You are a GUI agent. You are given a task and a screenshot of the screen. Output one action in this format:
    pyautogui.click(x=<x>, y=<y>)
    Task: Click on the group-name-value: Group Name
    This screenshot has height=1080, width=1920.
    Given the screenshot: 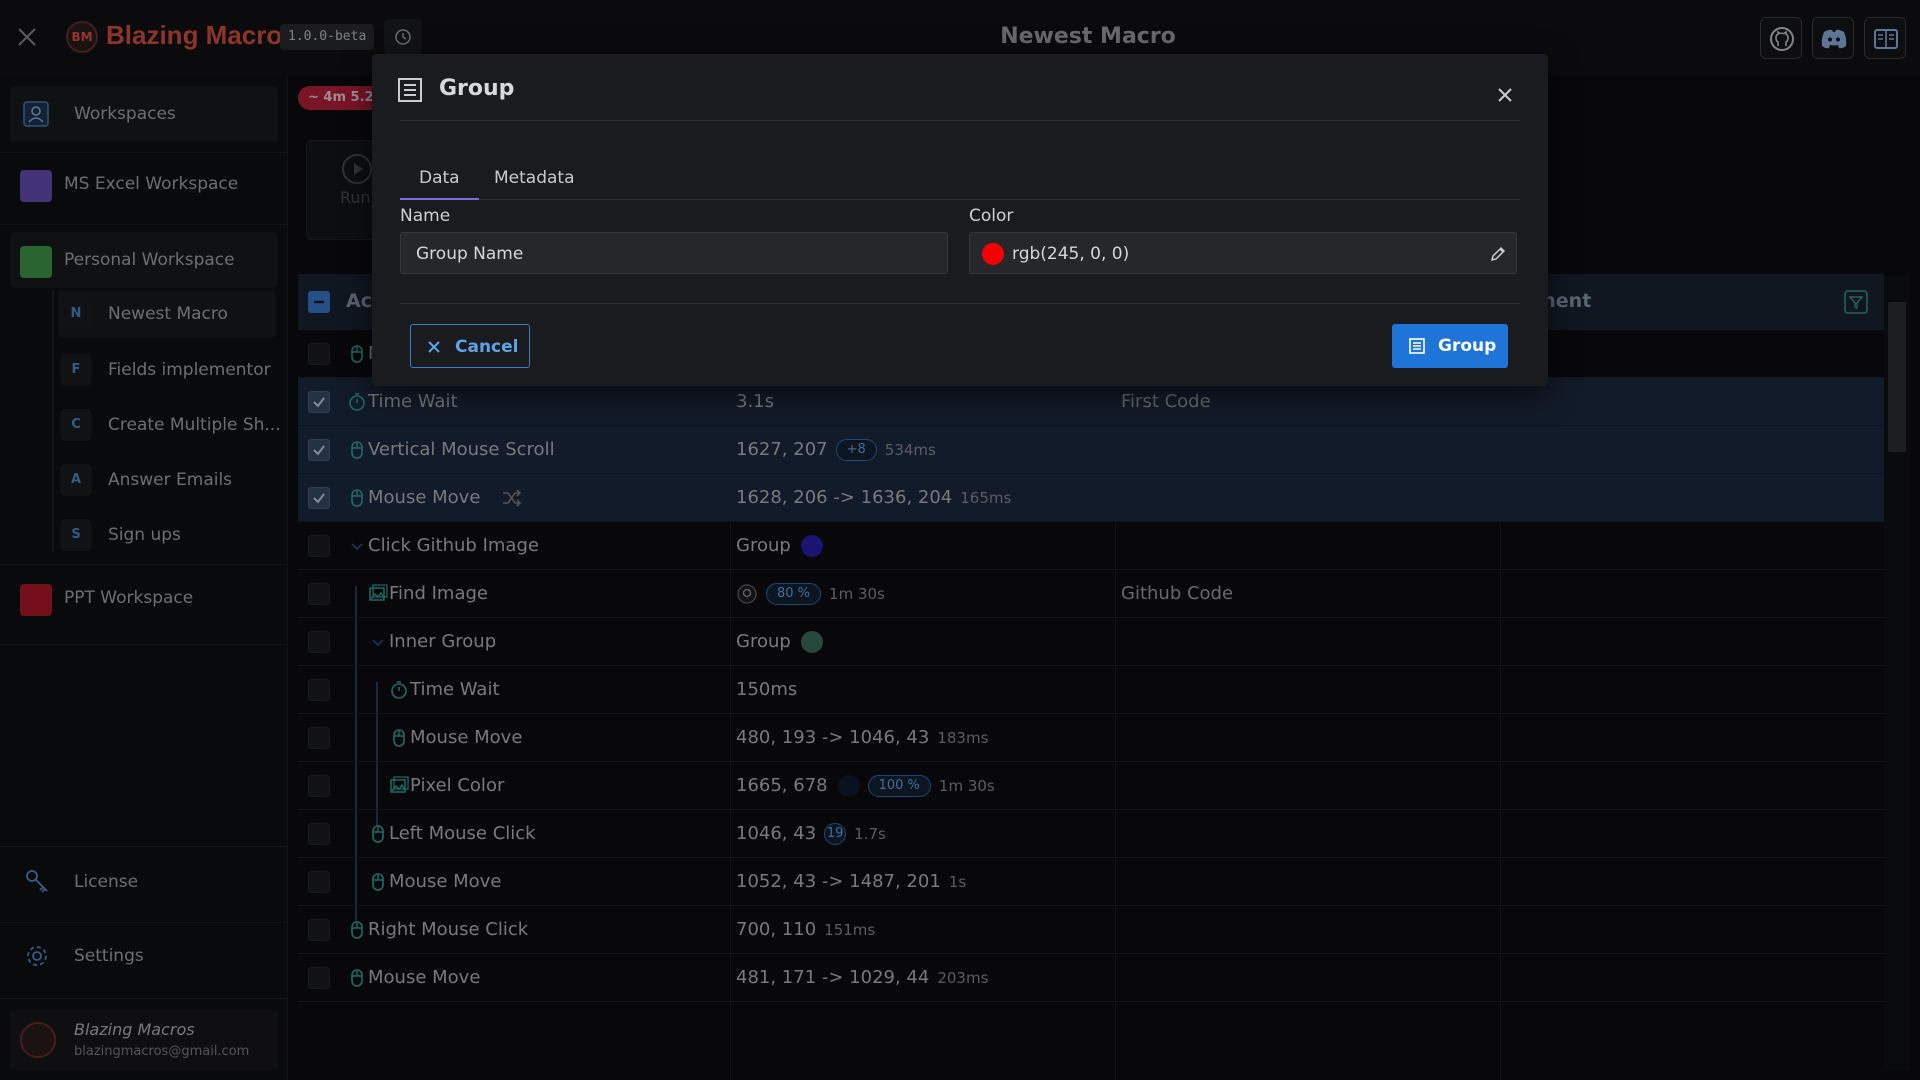 What is the action you would take?
    pyautogui.click(x=470, y=254)
    